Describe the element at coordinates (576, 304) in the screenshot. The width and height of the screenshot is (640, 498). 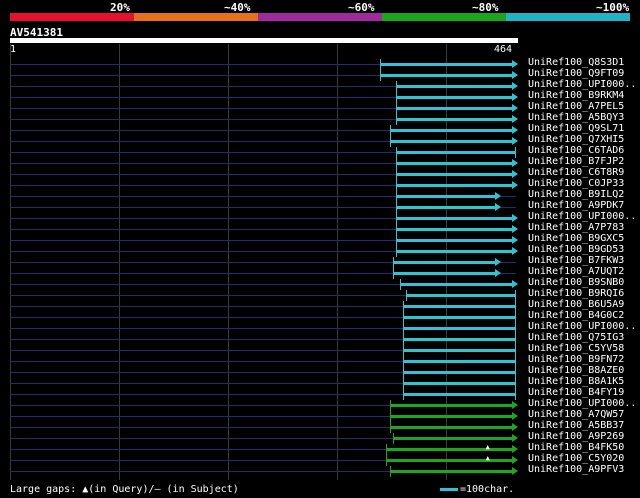
I see `hit-label-link: UniRef100_B6U5A9` at that location.